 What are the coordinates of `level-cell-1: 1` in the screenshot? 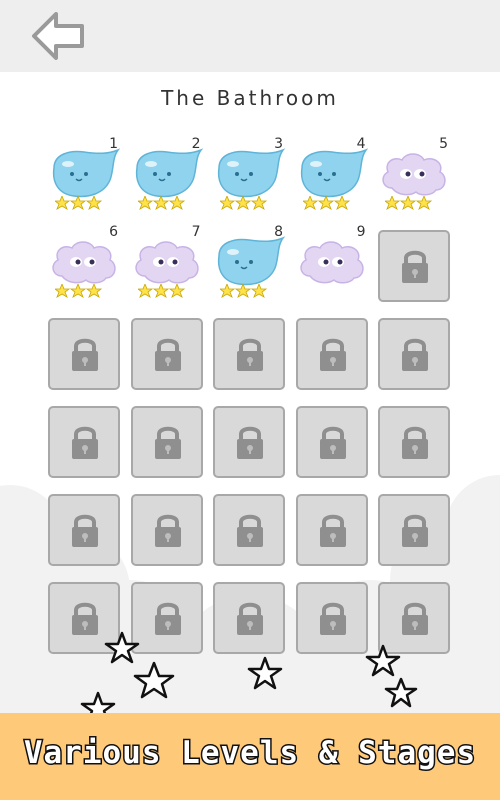 It's located at (84, 175).